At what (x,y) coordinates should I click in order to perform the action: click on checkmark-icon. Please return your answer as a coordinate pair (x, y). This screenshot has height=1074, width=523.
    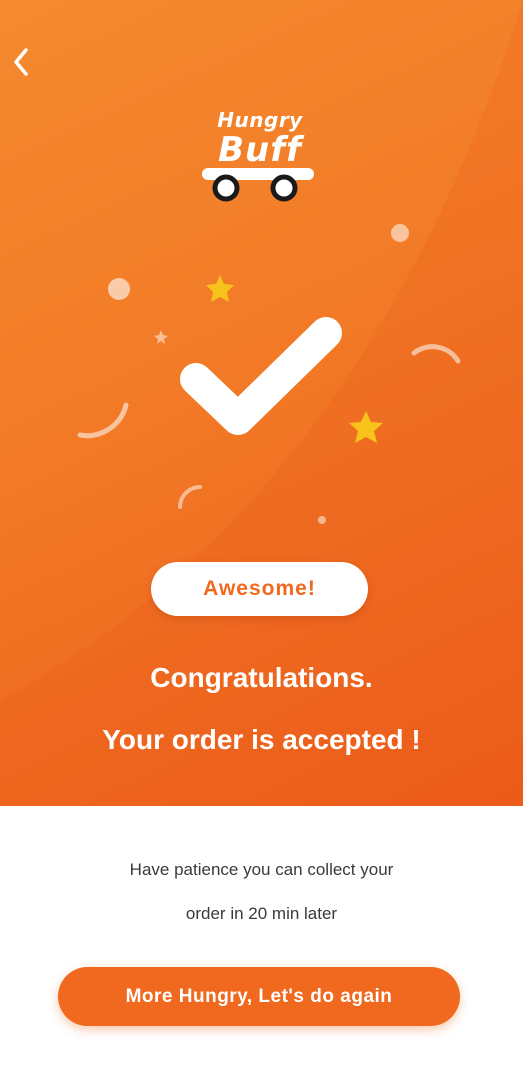
    Looking at the image, I should click on (261, 376).